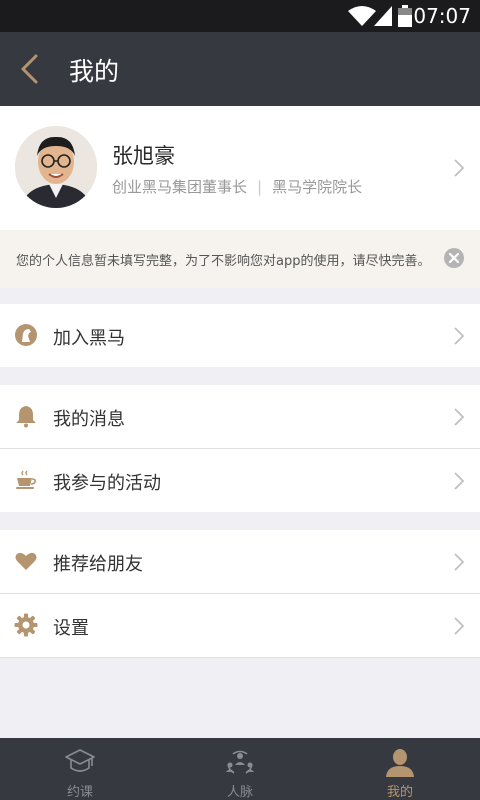 Image resolution: width=480 pixels, height=800 pixels. Describe the element at coordinates (143, 156) in the screenshot. I see `profile-name: 张旭豪` at that location.